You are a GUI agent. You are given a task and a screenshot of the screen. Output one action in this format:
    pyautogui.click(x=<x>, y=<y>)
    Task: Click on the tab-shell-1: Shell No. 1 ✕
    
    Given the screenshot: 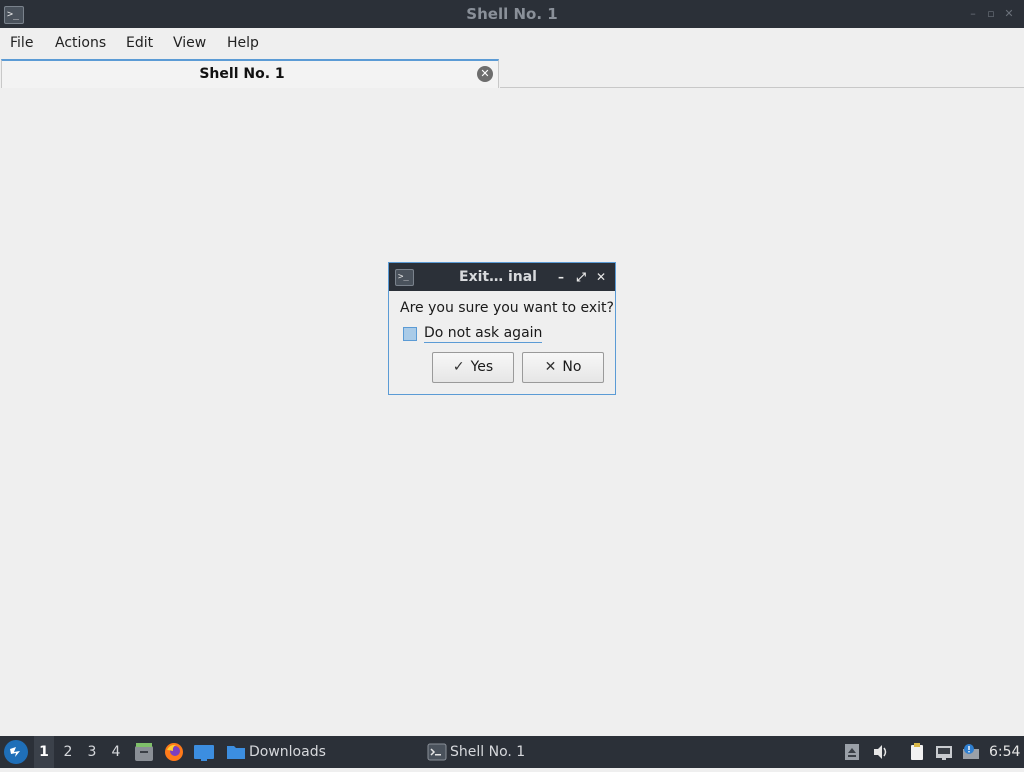 What is the action you would take?
    pyautogui.click(x=250, y=73)
    